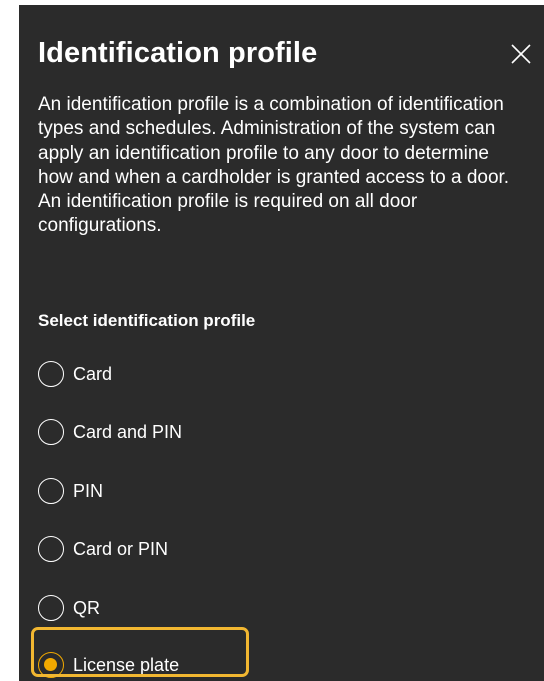  What do you see at coordinates (147, 320) in the screenshot?
I see `select-profile-label: Select identification profile` at bounding box center [147, 320].